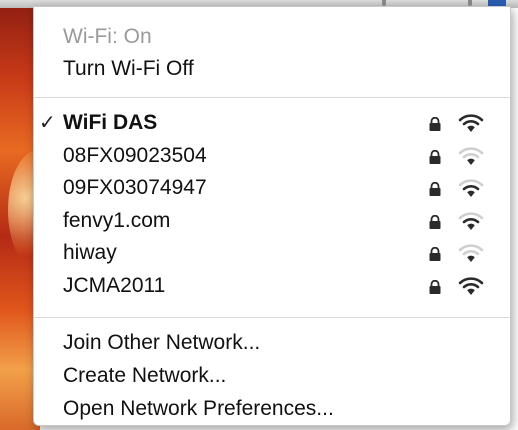 The image size is (518, 430). What do you see at coordinates (272, 123) in the screenshot?
I see `network-item: ✓ WiFi DAS` at bounding box center [272, 123].